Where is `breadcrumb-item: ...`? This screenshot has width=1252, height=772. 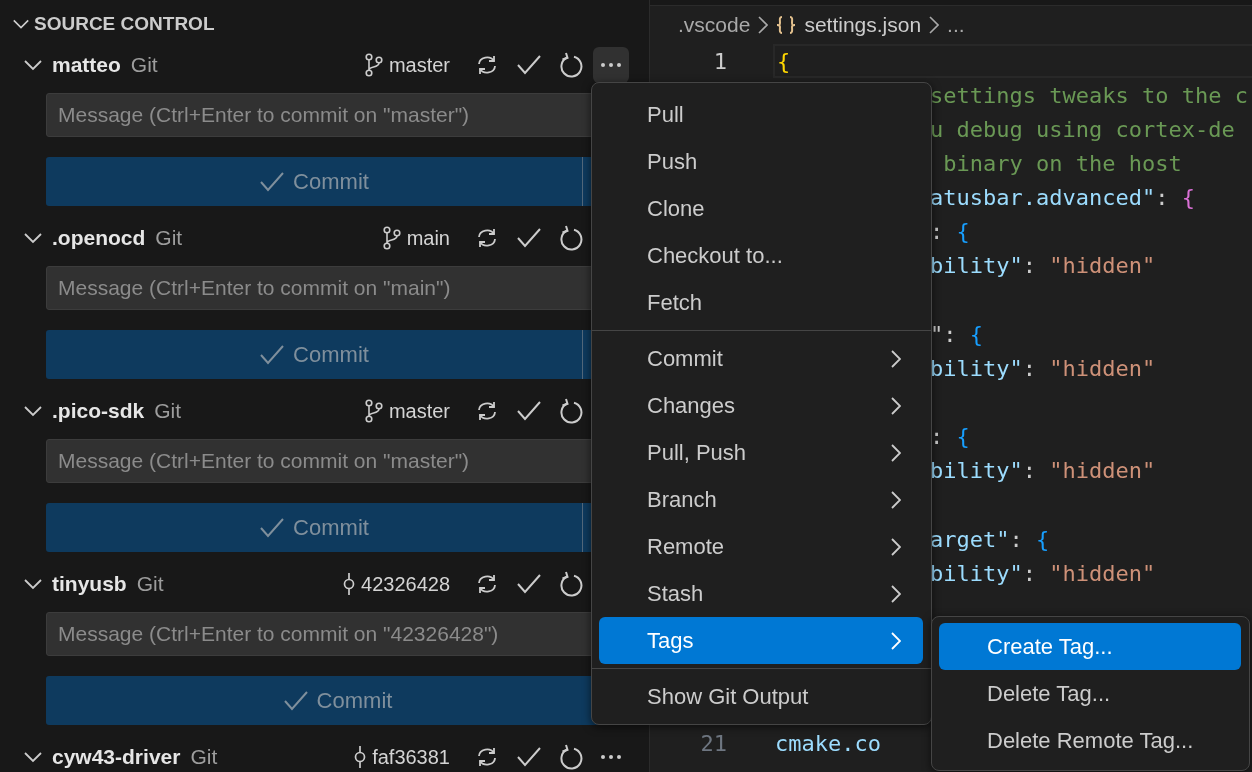
breadcrumb-item: ... is located at coordinates (956, 25).